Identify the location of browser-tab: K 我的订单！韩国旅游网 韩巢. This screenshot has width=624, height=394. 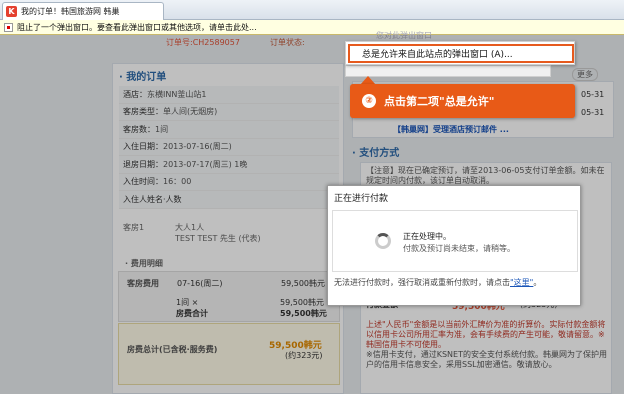
(83, 11).